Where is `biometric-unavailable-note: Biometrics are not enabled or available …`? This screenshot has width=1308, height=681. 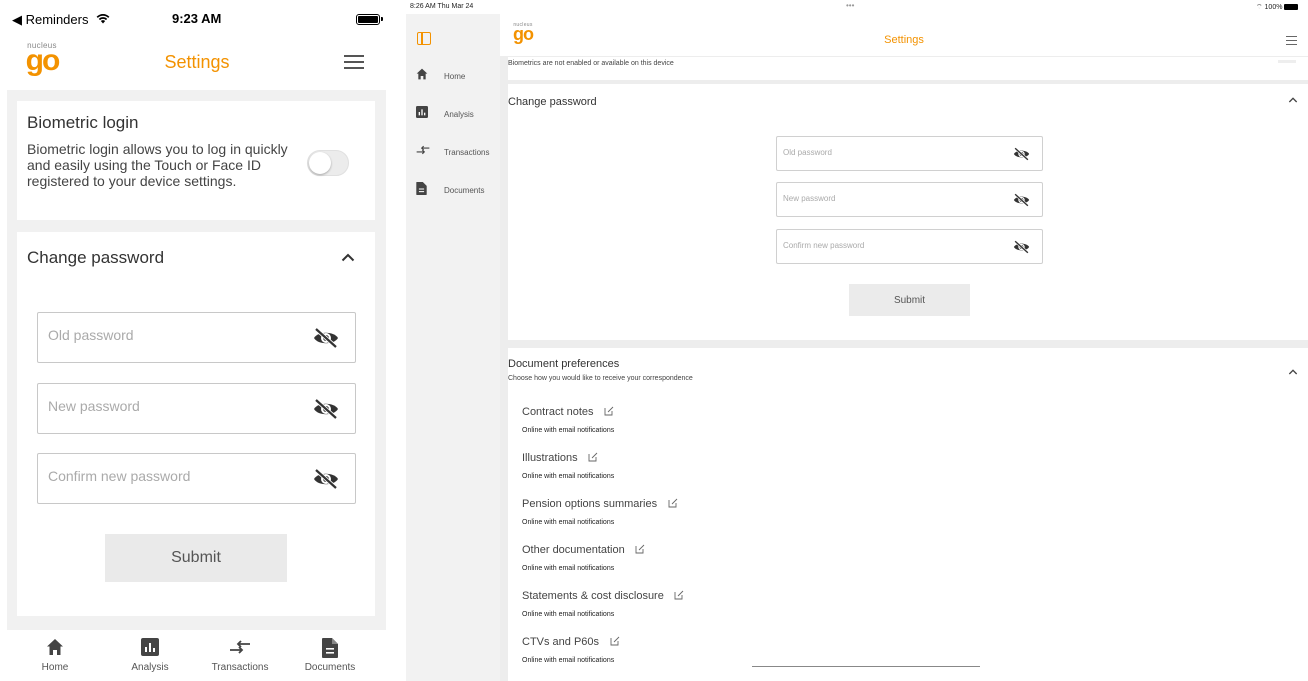
biometric-unavailable-note: Biometrics are not enabled or available … is located at coordinates (908, 68).